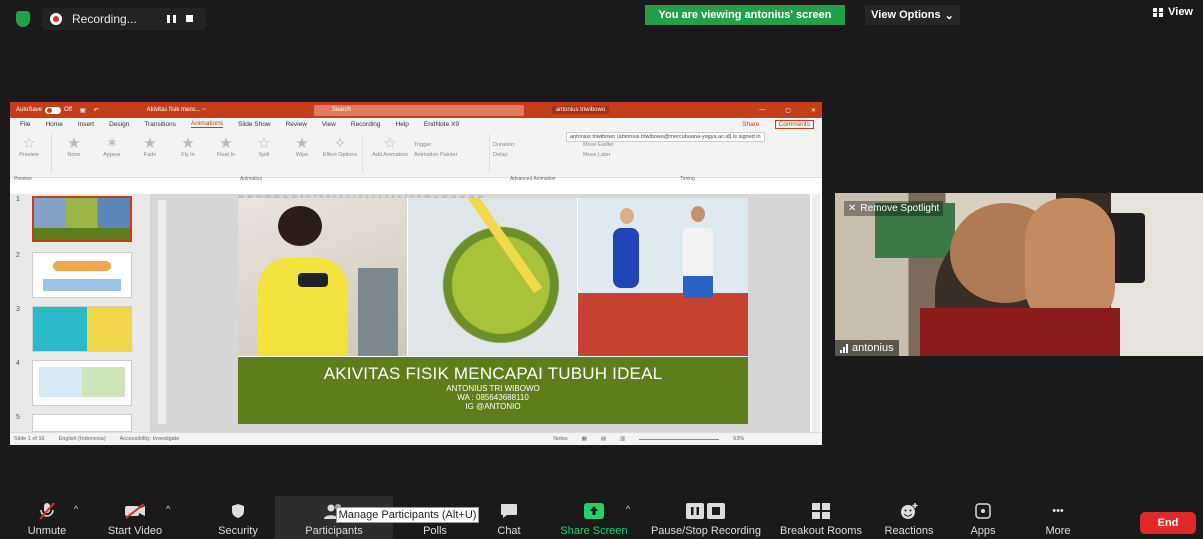 This screenshot has width=1203, height=539. Describe the element at coordinates (560, 439) in the screenshot. I see `notes-button: Notes` at that location.